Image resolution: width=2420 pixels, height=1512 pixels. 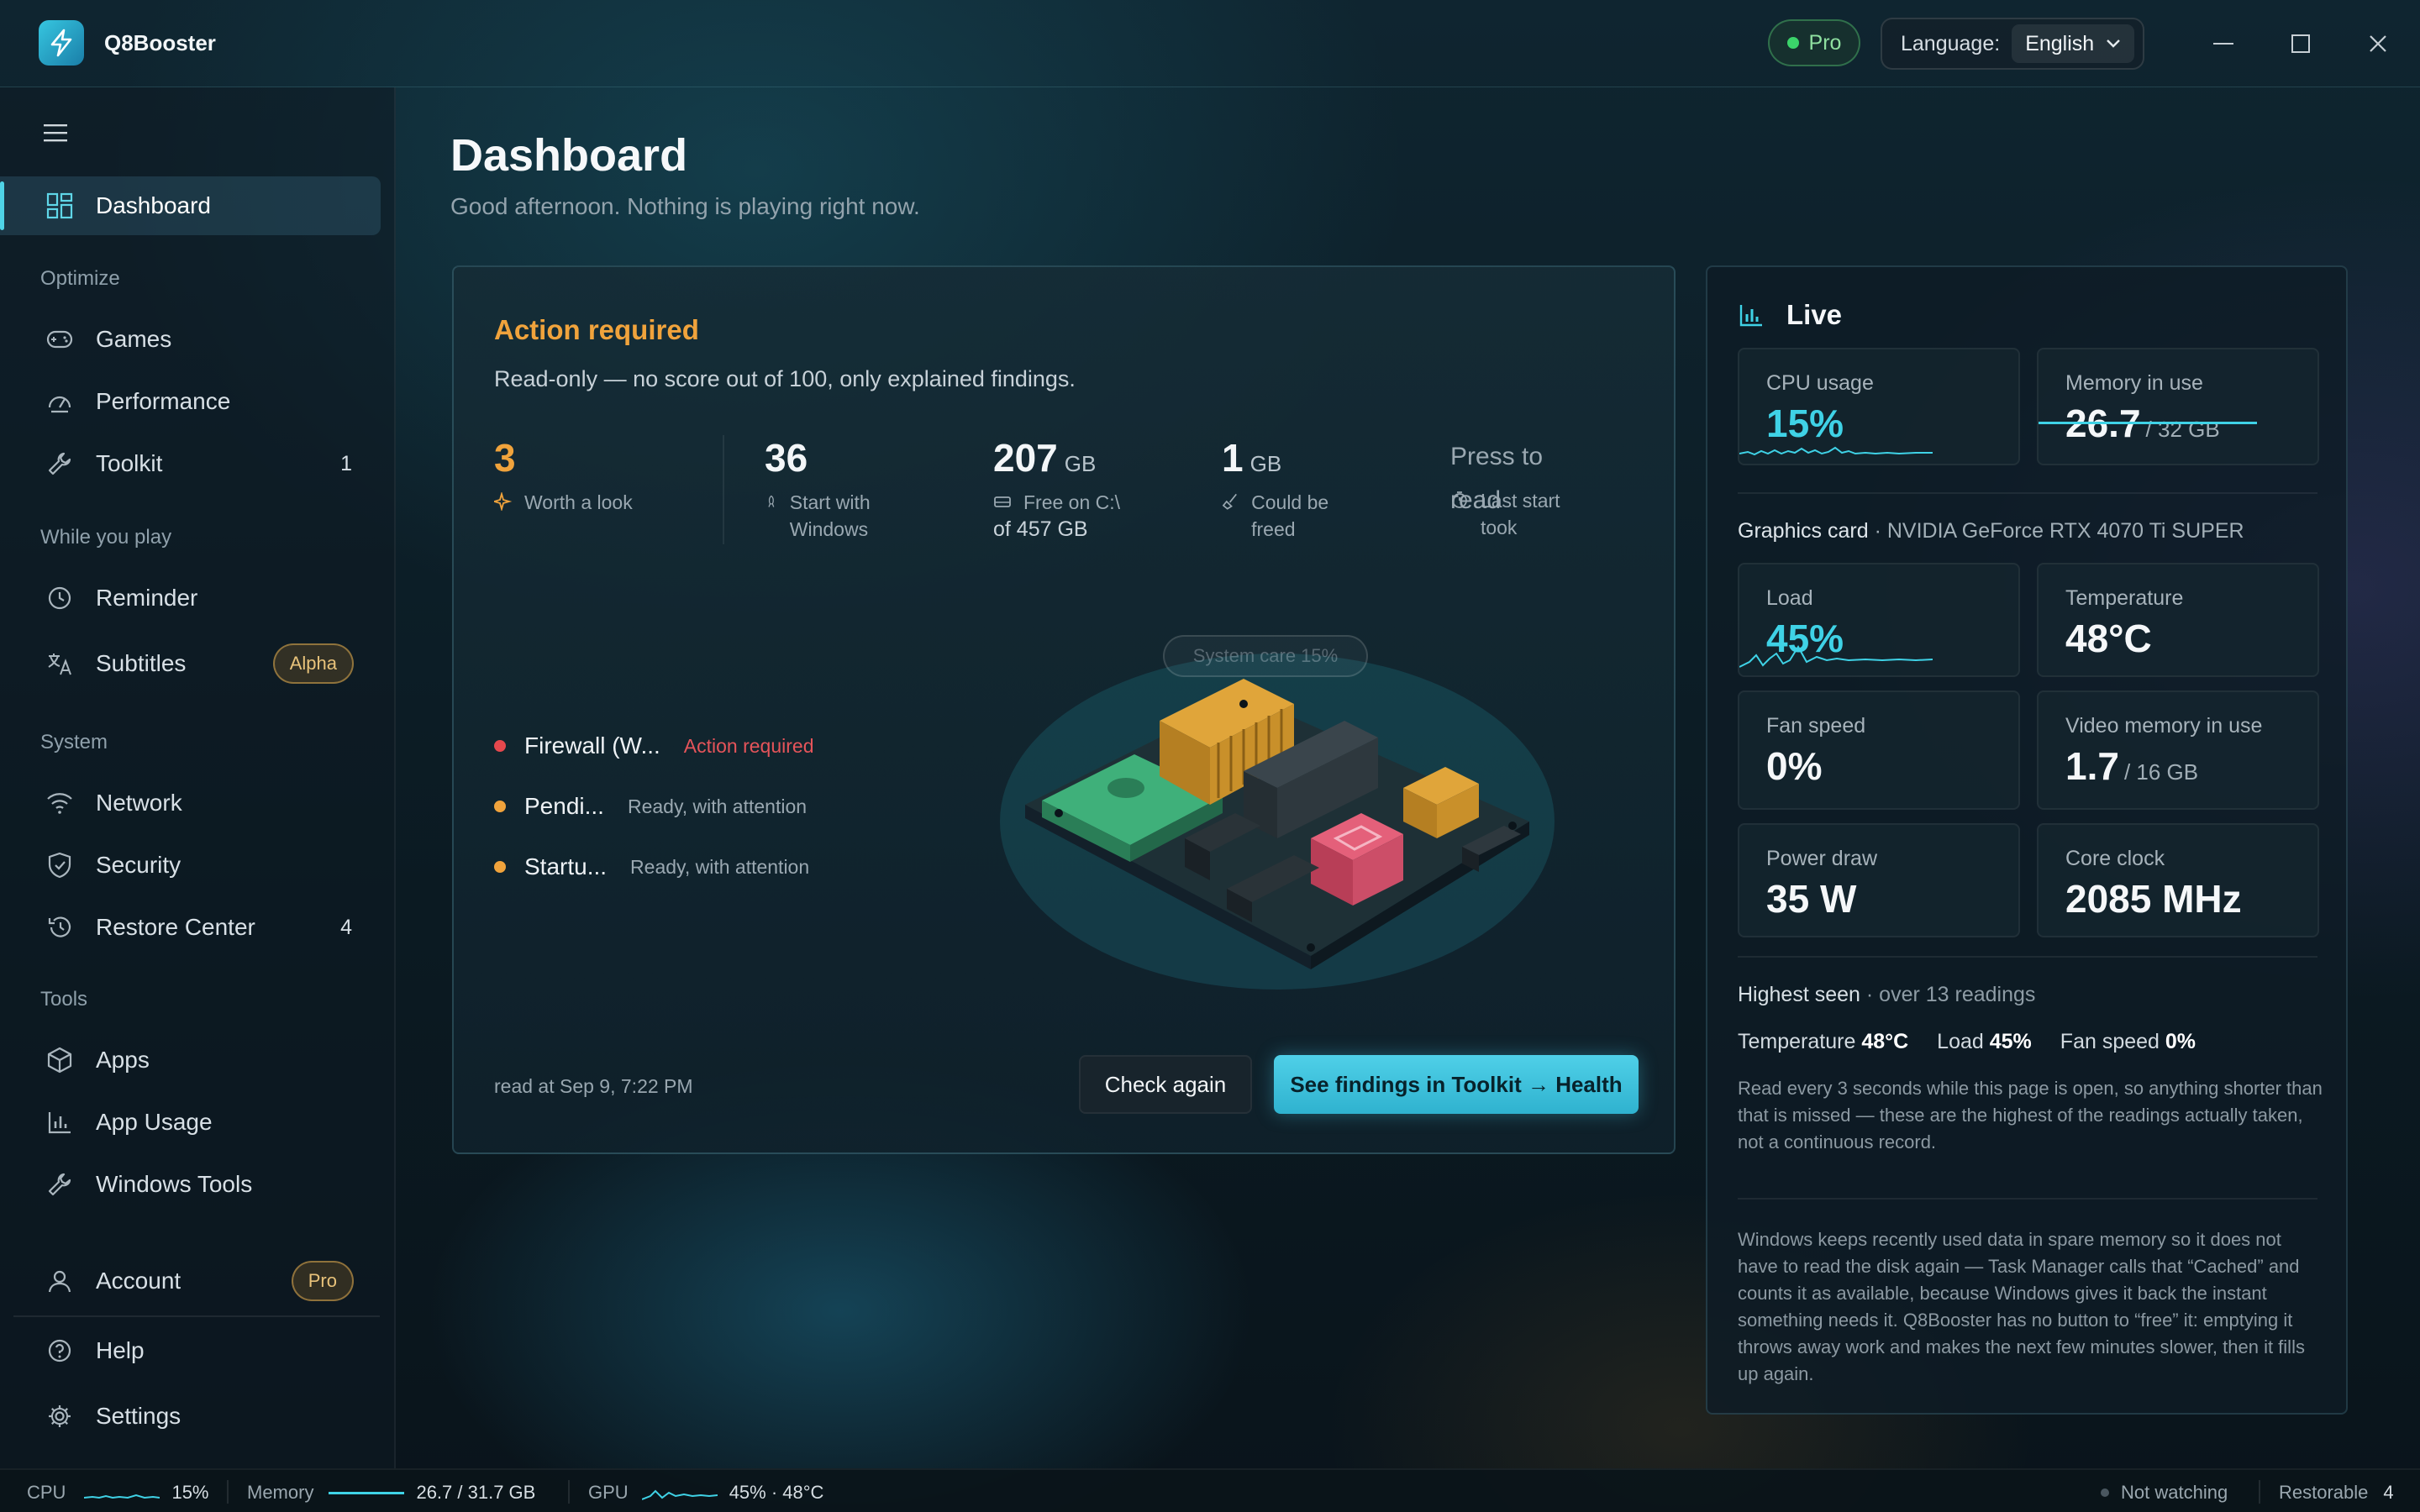 What do you see at coordinates (163, 401) in the screenshot?
I see `sidebar-item-label: Performance` at bounding box center [163, 401].